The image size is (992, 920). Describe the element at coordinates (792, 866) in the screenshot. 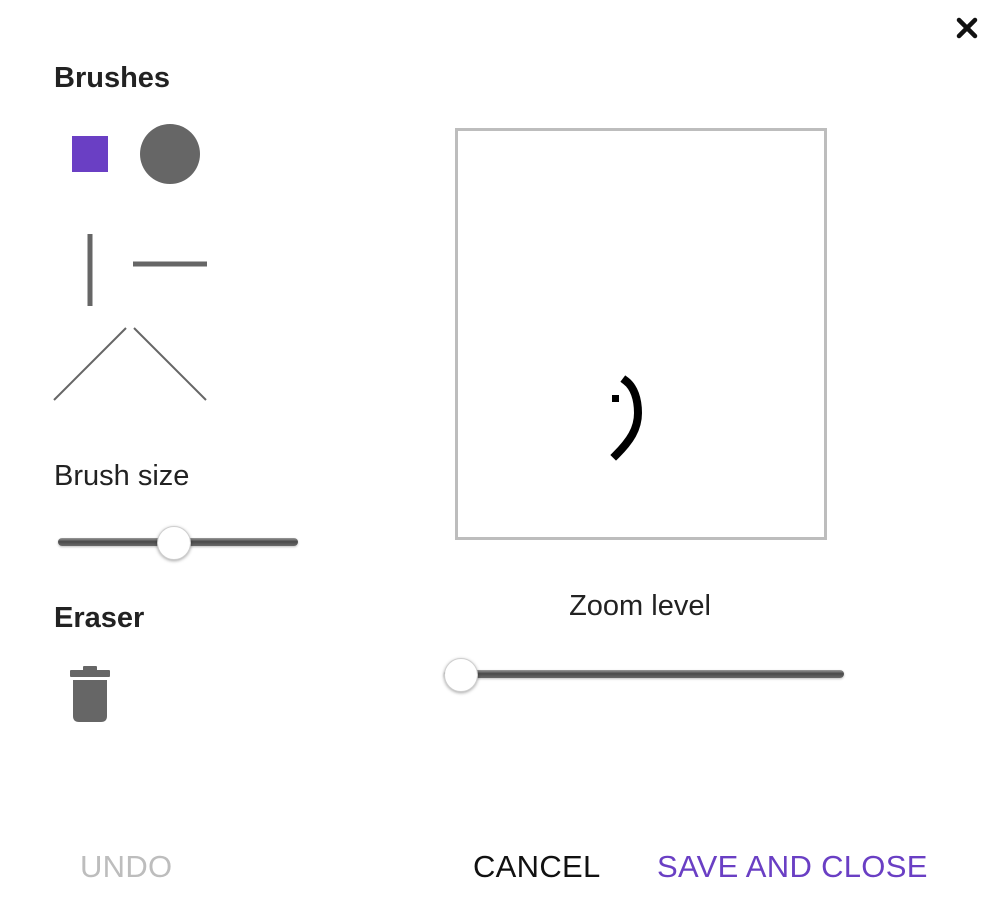

I see `save-and-close-button: SAVE AND CLOSE` at that location.